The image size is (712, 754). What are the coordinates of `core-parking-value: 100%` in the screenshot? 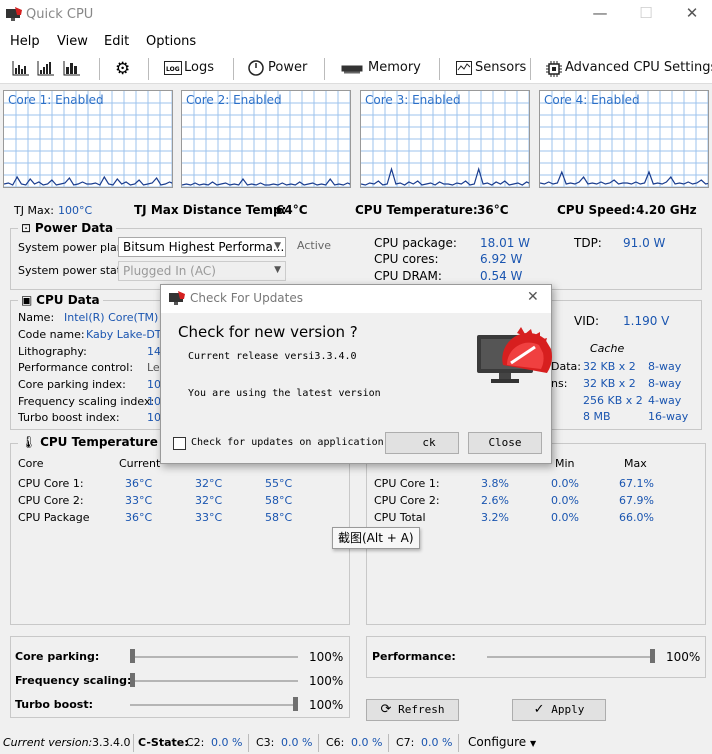 It's located at (326, 657).